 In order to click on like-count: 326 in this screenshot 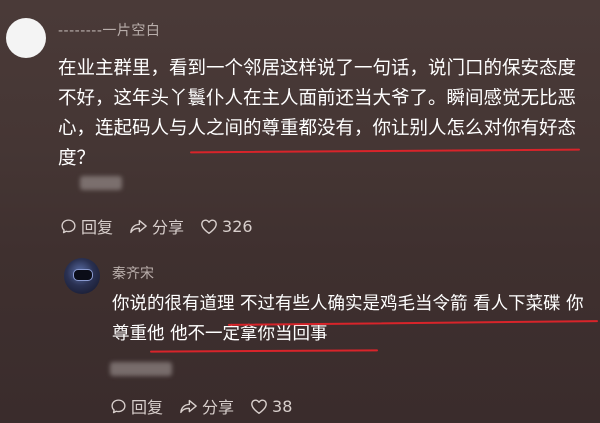, I will do `click(237, 226)`.